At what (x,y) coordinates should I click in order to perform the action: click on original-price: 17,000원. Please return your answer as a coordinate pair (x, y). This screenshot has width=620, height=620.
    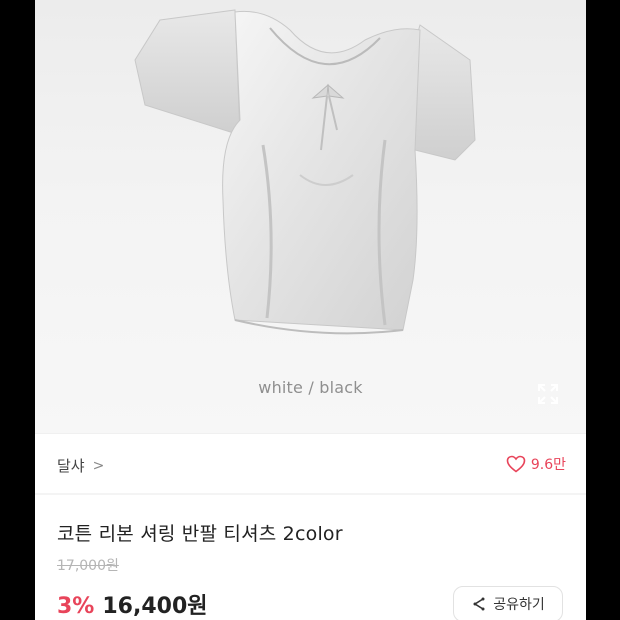
    Looking at the image, I should click on (88, 566).